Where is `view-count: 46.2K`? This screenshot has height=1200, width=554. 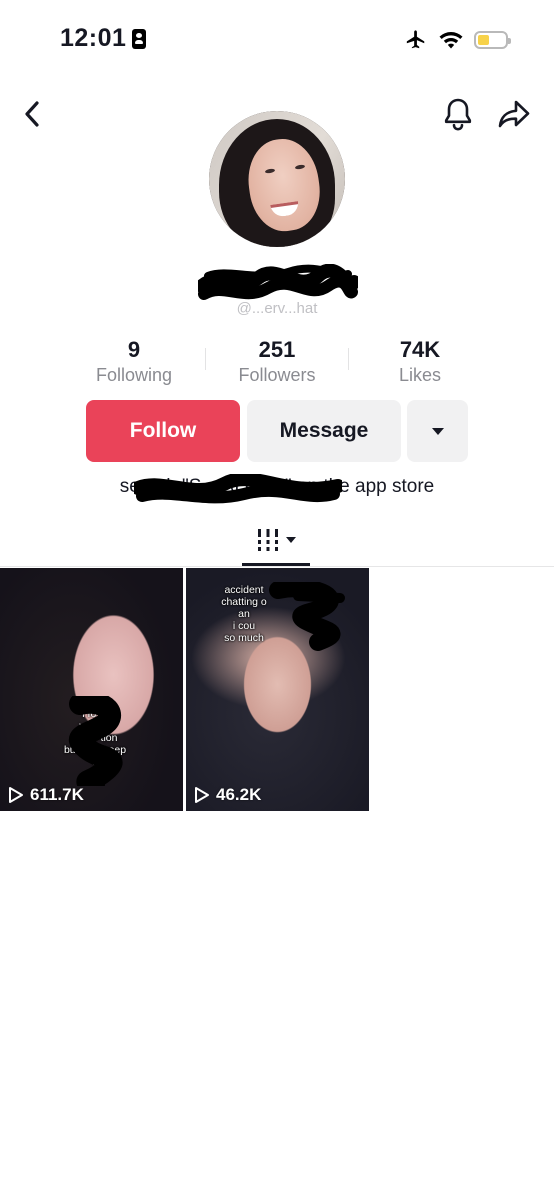
view-count: 46.2K is located at coordinates (227, 795).